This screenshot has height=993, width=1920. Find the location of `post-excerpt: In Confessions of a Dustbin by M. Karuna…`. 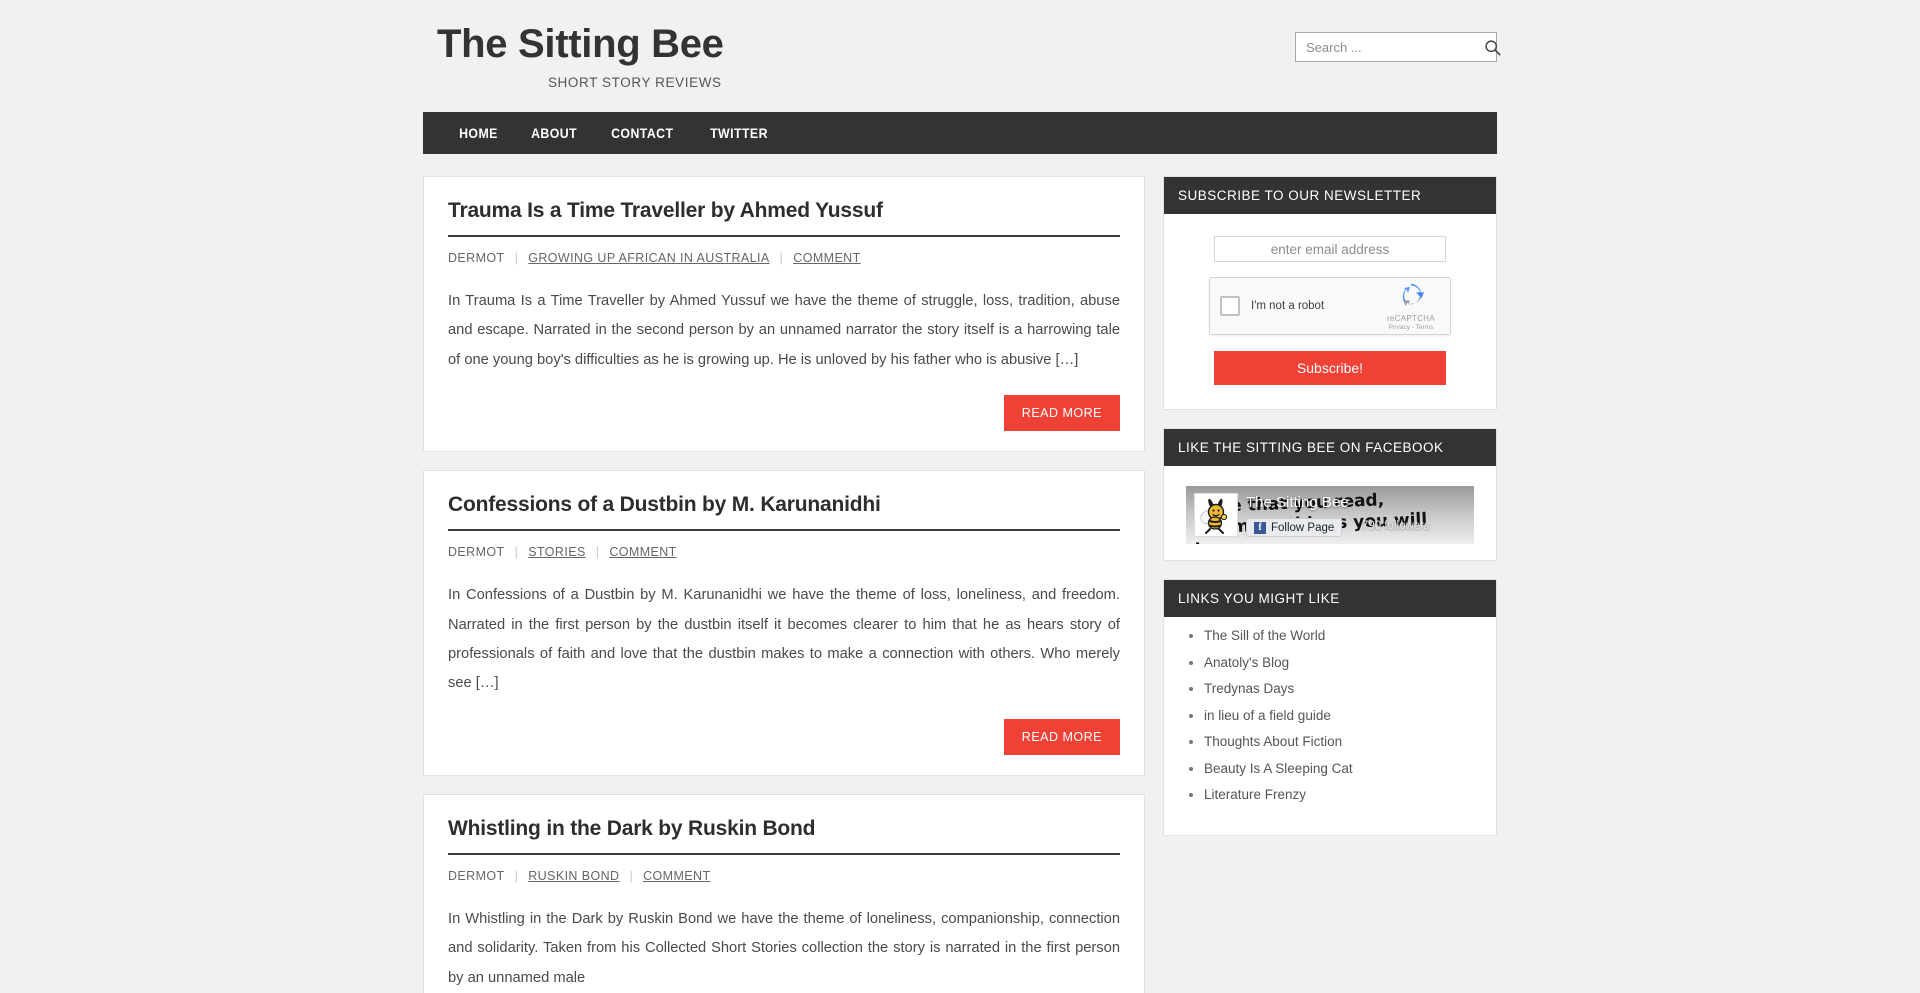

post-excerpt: In Confessions of a Dustbin by M. Karuna… is located at coordinates (784, 639).